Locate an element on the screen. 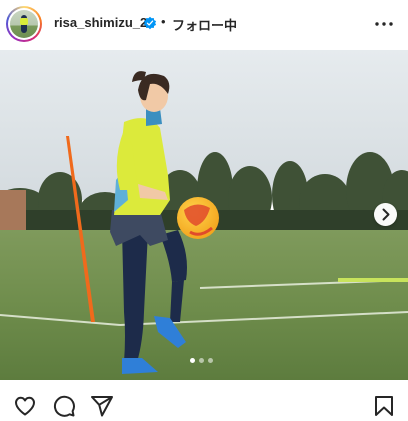  avatar is located at coordinates (24, 24).